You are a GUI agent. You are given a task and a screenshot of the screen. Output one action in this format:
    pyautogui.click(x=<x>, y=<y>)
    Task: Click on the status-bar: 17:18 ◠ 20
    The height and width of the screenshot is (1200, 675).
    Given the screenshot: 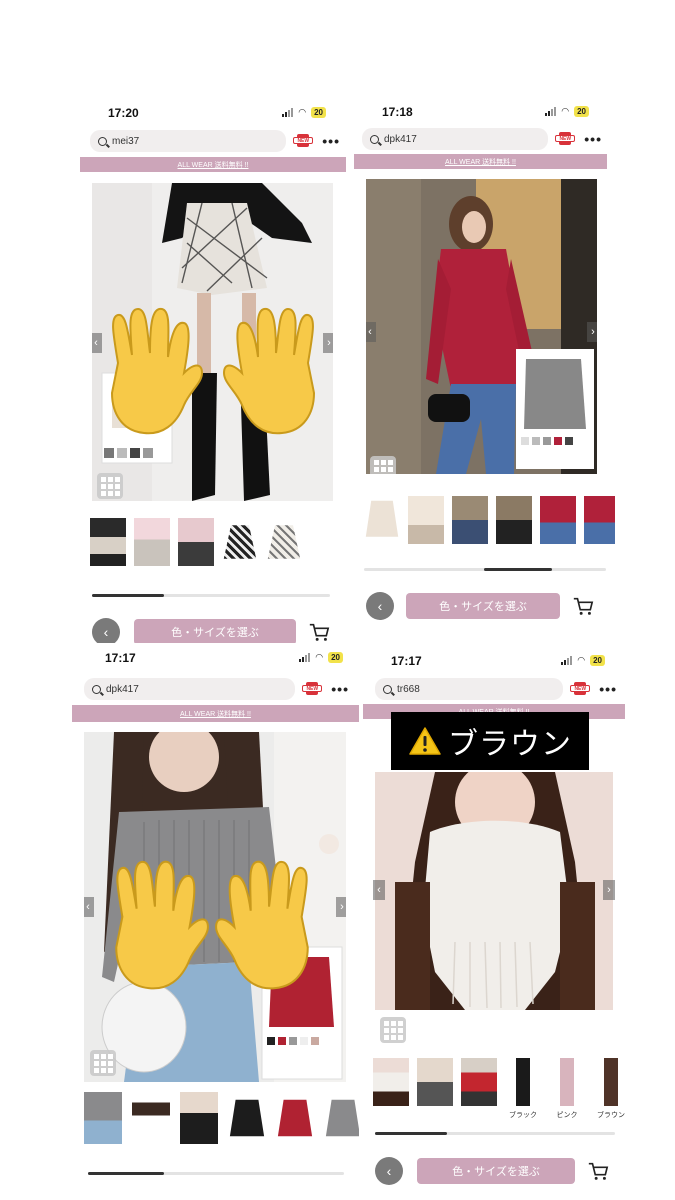 What is the action you would take?
    pyautogui.click(x=484, y=112)
    